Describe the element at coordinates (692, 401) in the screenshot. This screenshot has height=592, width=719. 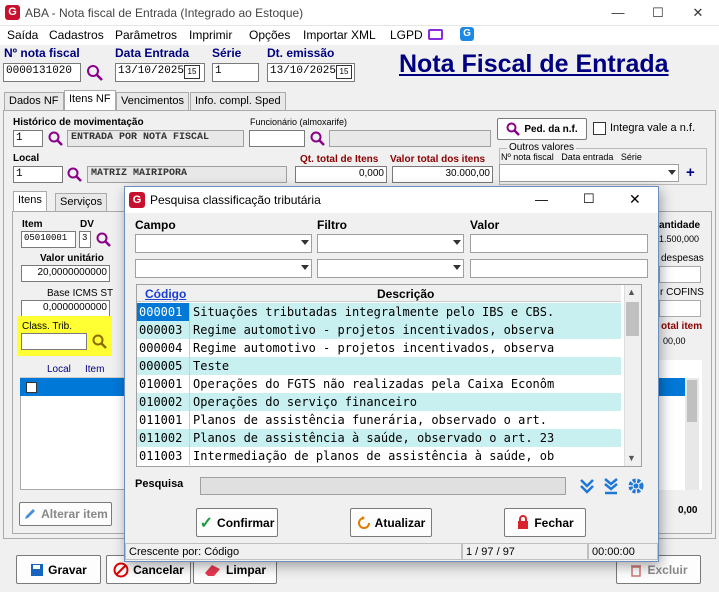
I see `right-scroll-thumb` at that location.